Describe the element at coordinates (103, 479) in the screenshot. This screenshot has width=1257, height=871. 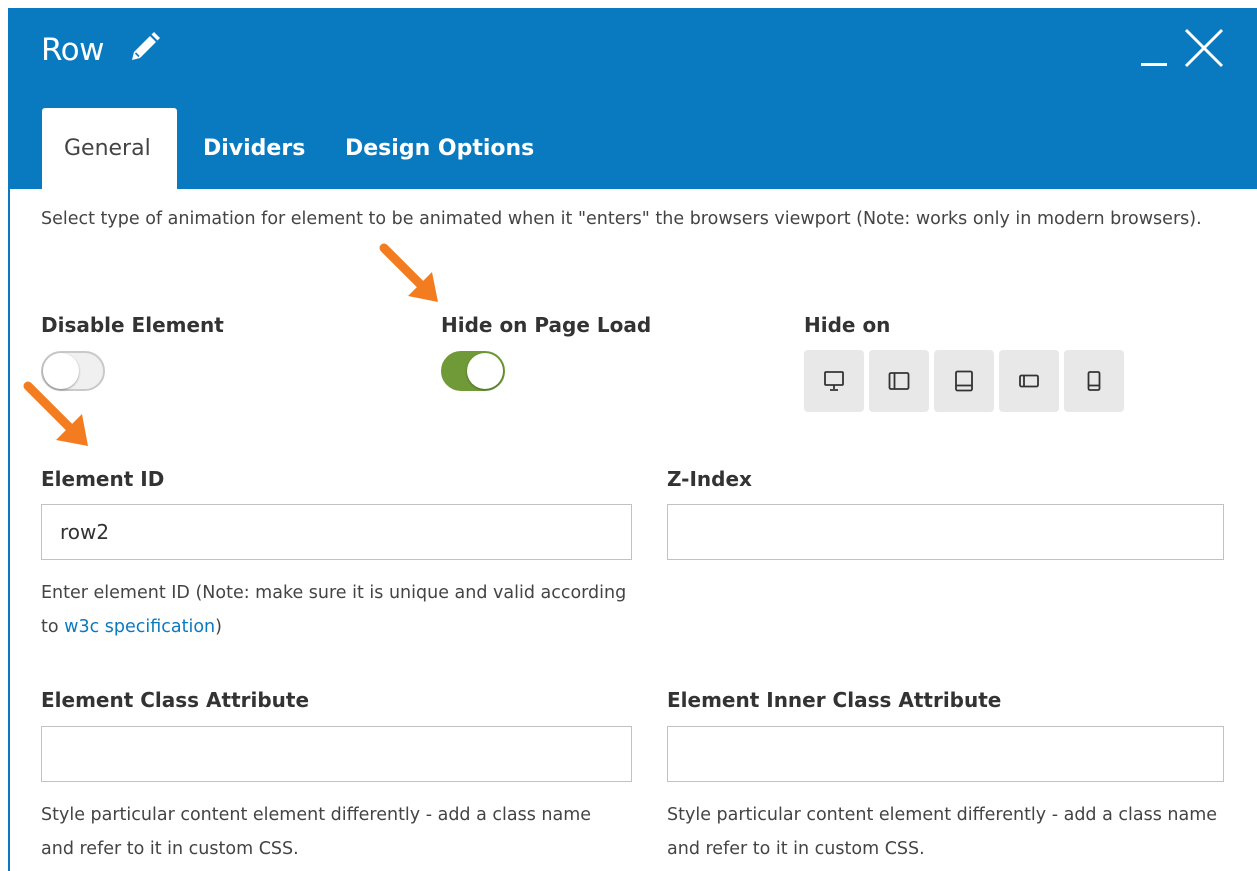
I see `element-id-label: Element ID` at that location.